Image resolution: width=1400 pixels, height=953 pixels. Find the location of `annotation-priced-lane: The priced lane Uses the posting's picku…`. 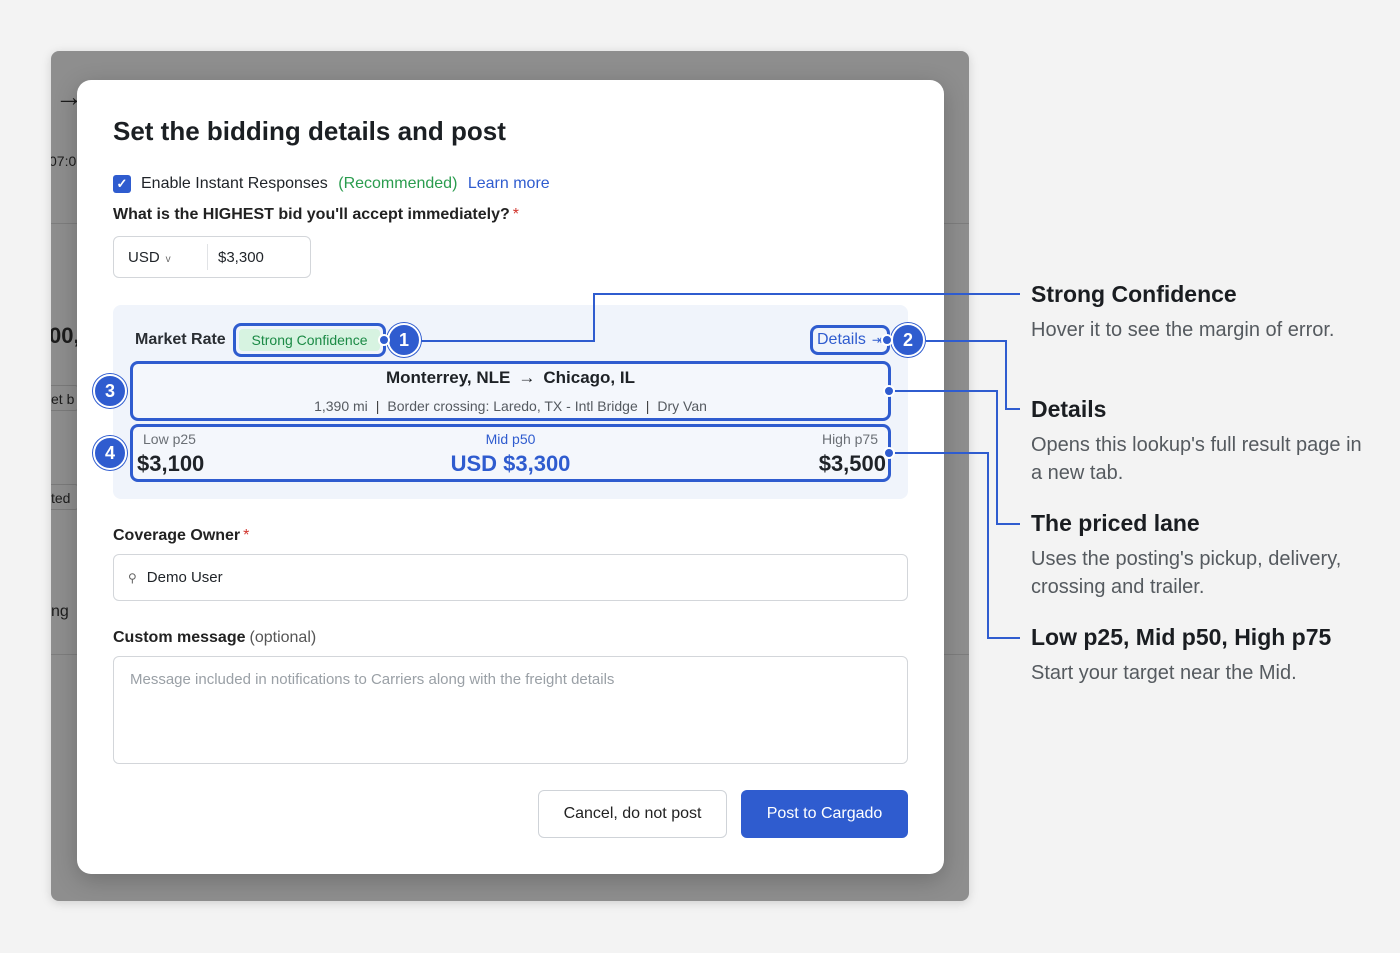

annotation-priced-lane: The priced lane Uses the posting's picku… is located at coordinates (1201, 555).